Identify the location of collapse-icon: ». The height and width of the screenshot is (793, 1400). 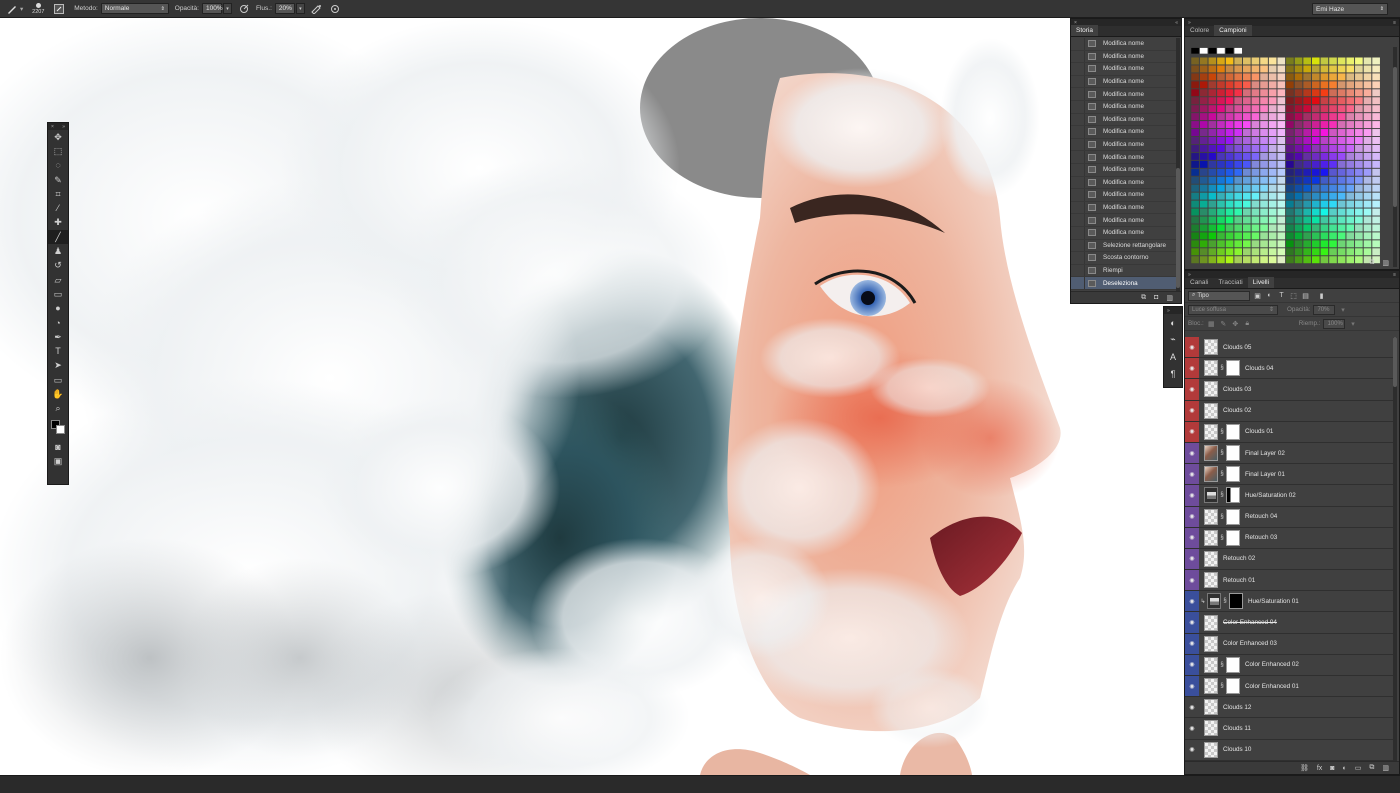
(63, 127).